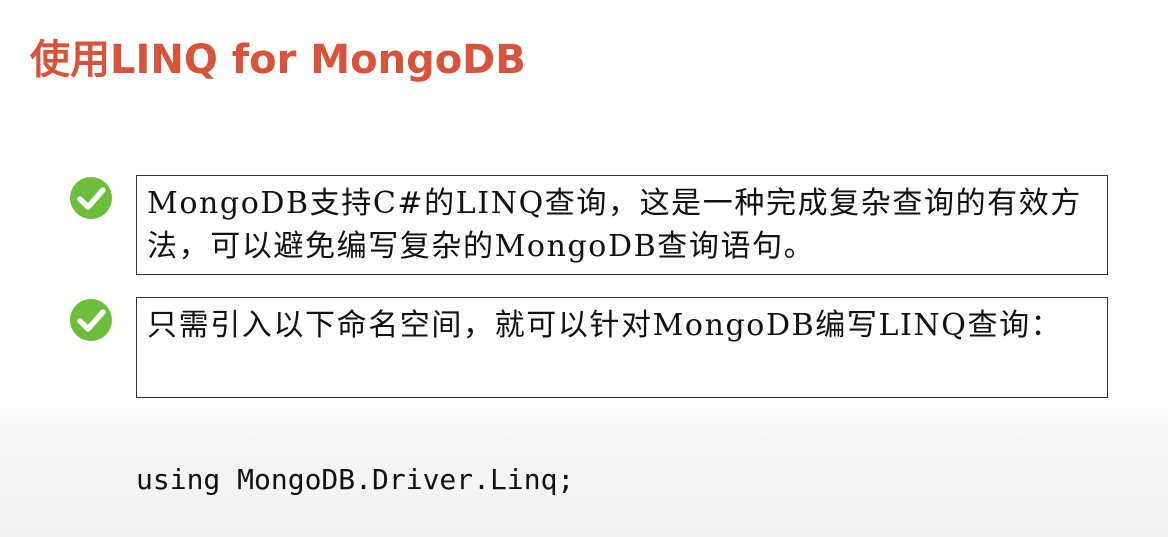 The image size is (1168, 537). Describe the element at coordinates (605, 325) in the screenshot. I see `bullet-text-2: 只需引入以下命名空间，就可以针对MongoDB编写LINQ查询：` at that location.